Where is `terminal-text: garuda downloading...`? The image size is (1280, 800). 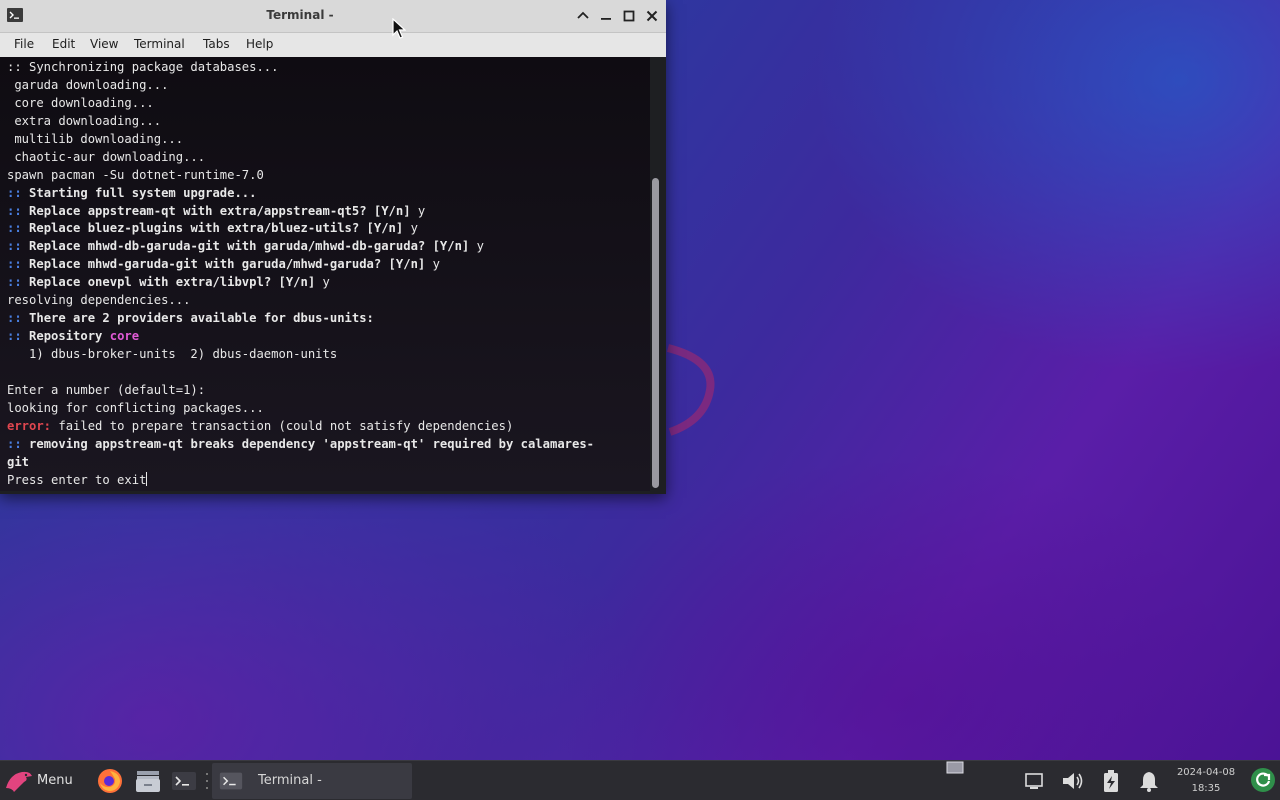 terminal-text: garuda downloading... is located at coordinates (88, 84).